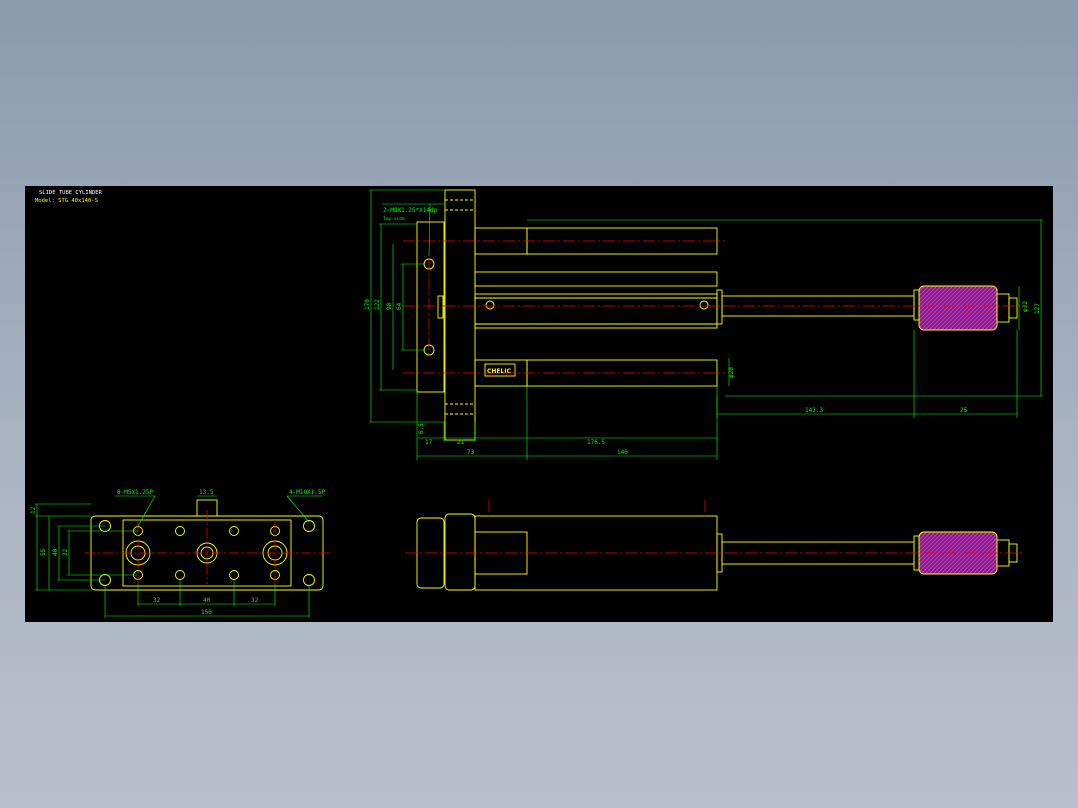  I want to click on drawing-title: SLIDE TUBE CYLINDER, so click(71, 193).